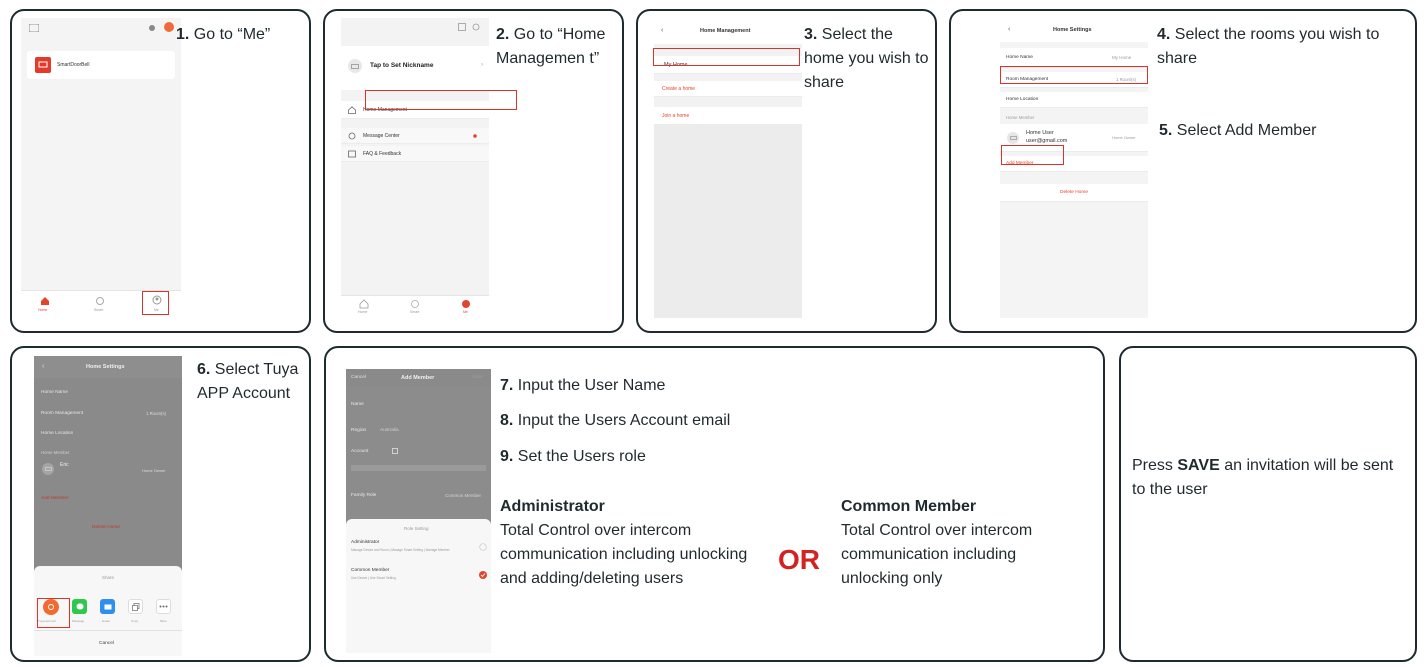 Image resolution: width=1427 pixels, height=667 pixels. I want to click on step-2-number: 2., so click(503, 34).